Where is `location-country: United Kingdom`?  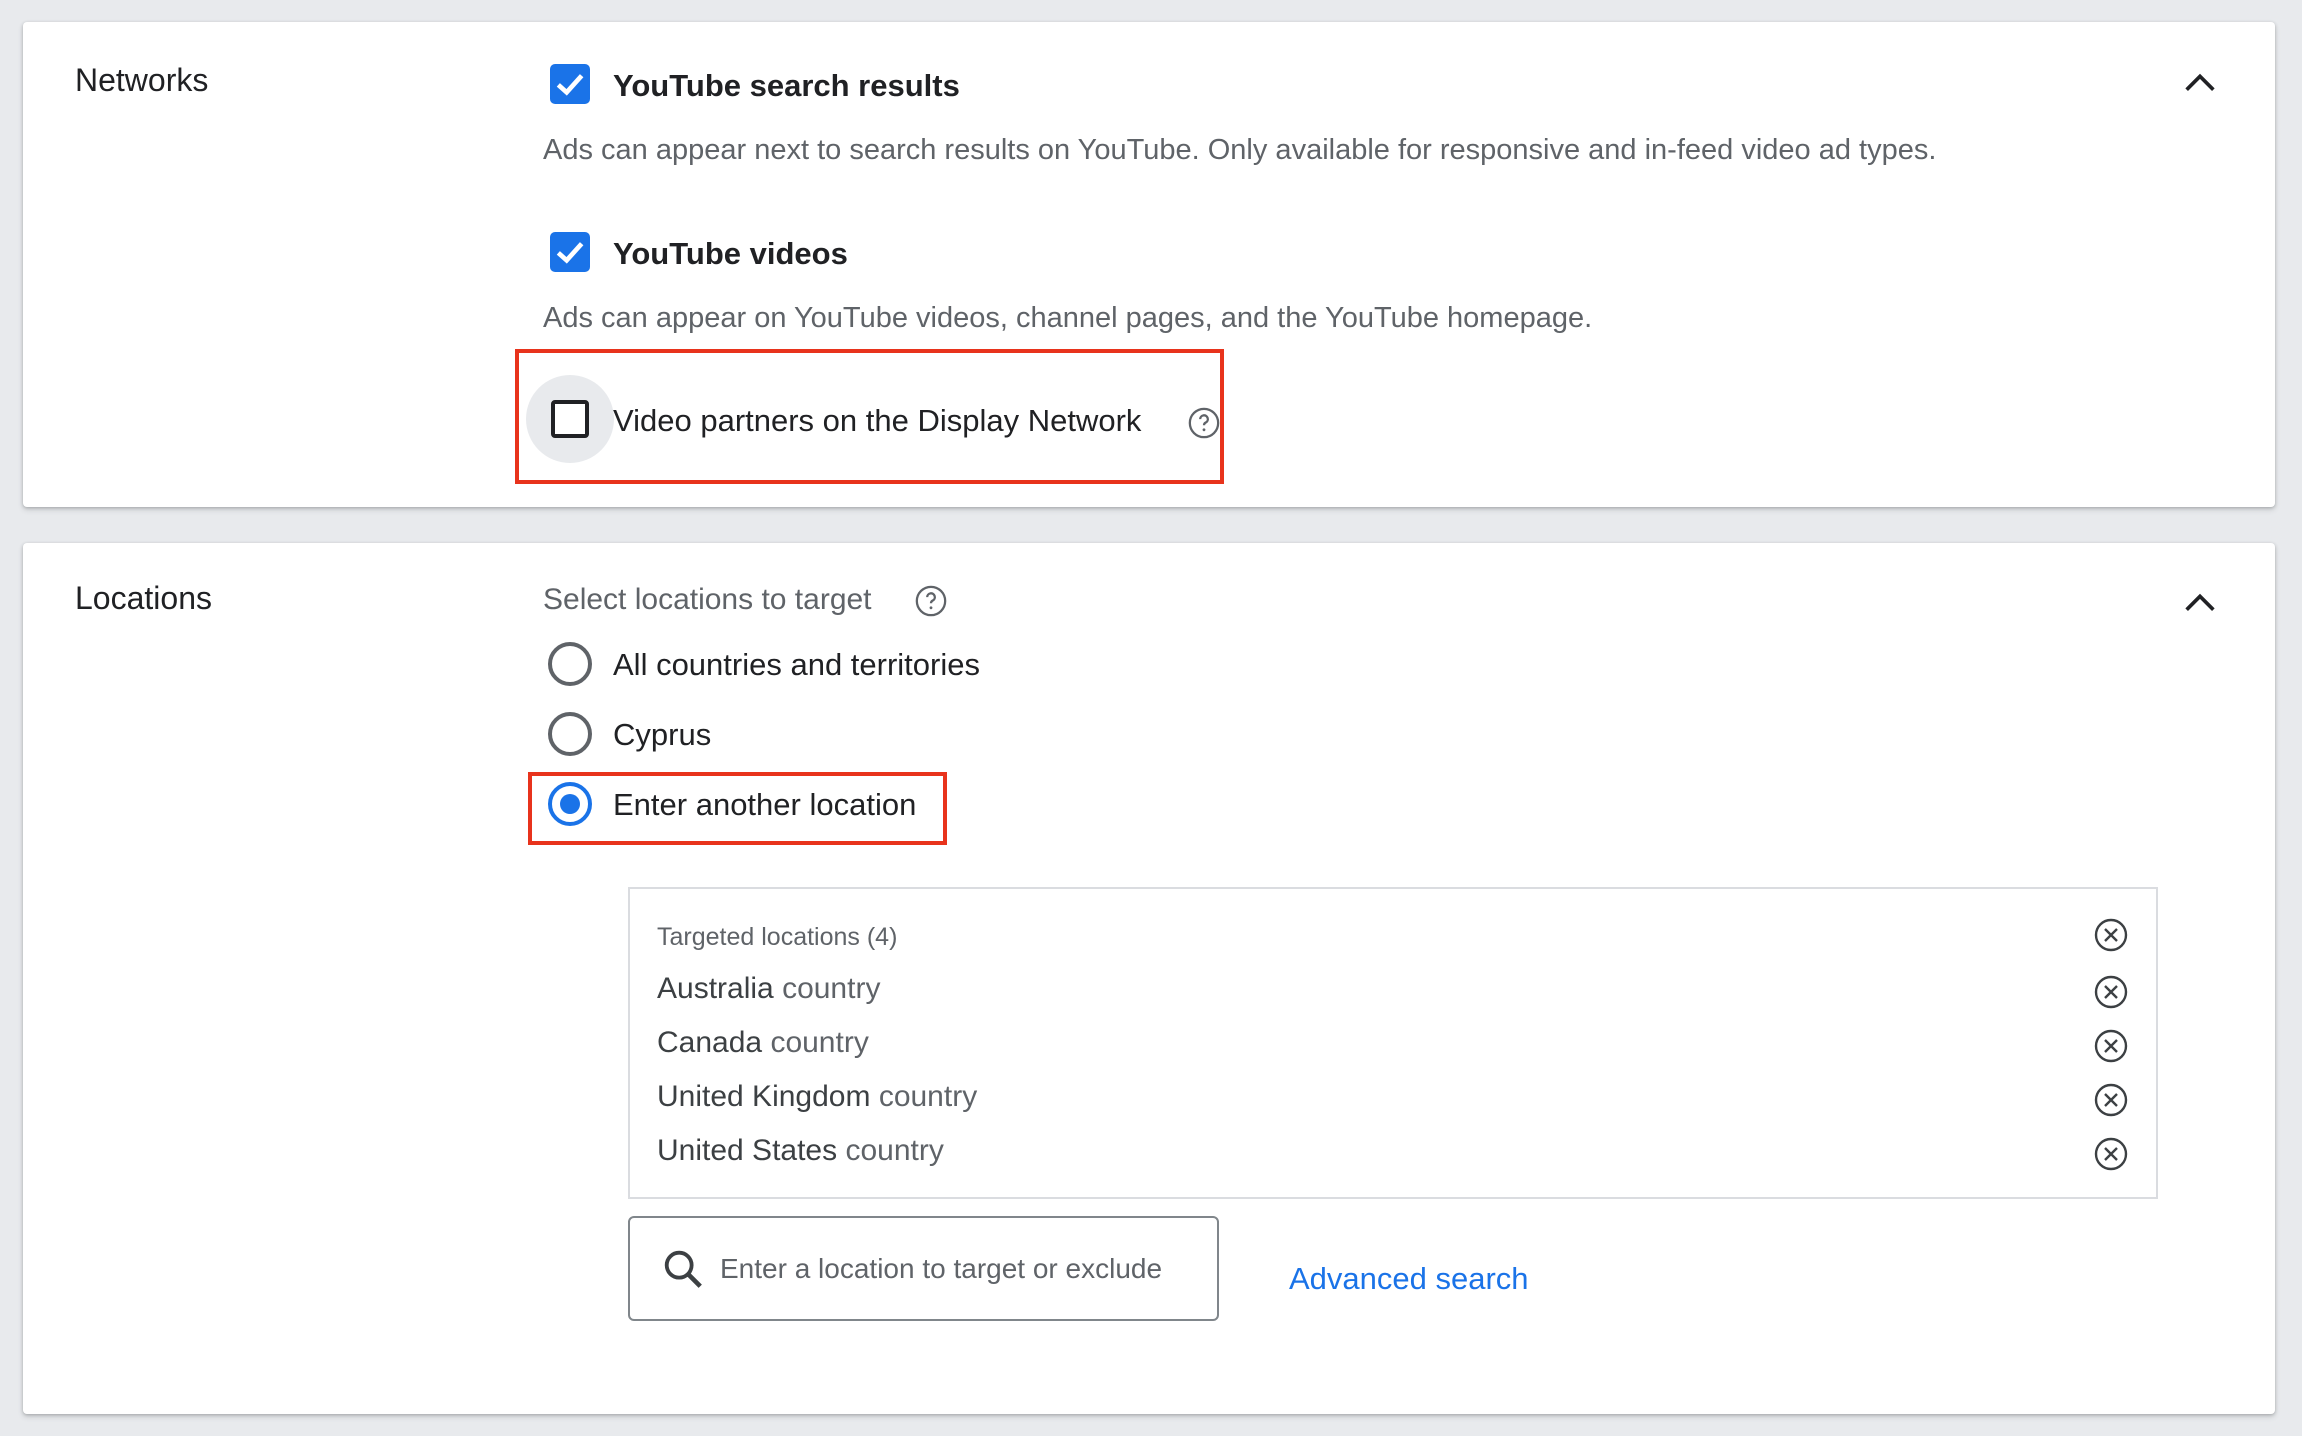
location-country: United Kingdom is located at coordinates (764, 1096).